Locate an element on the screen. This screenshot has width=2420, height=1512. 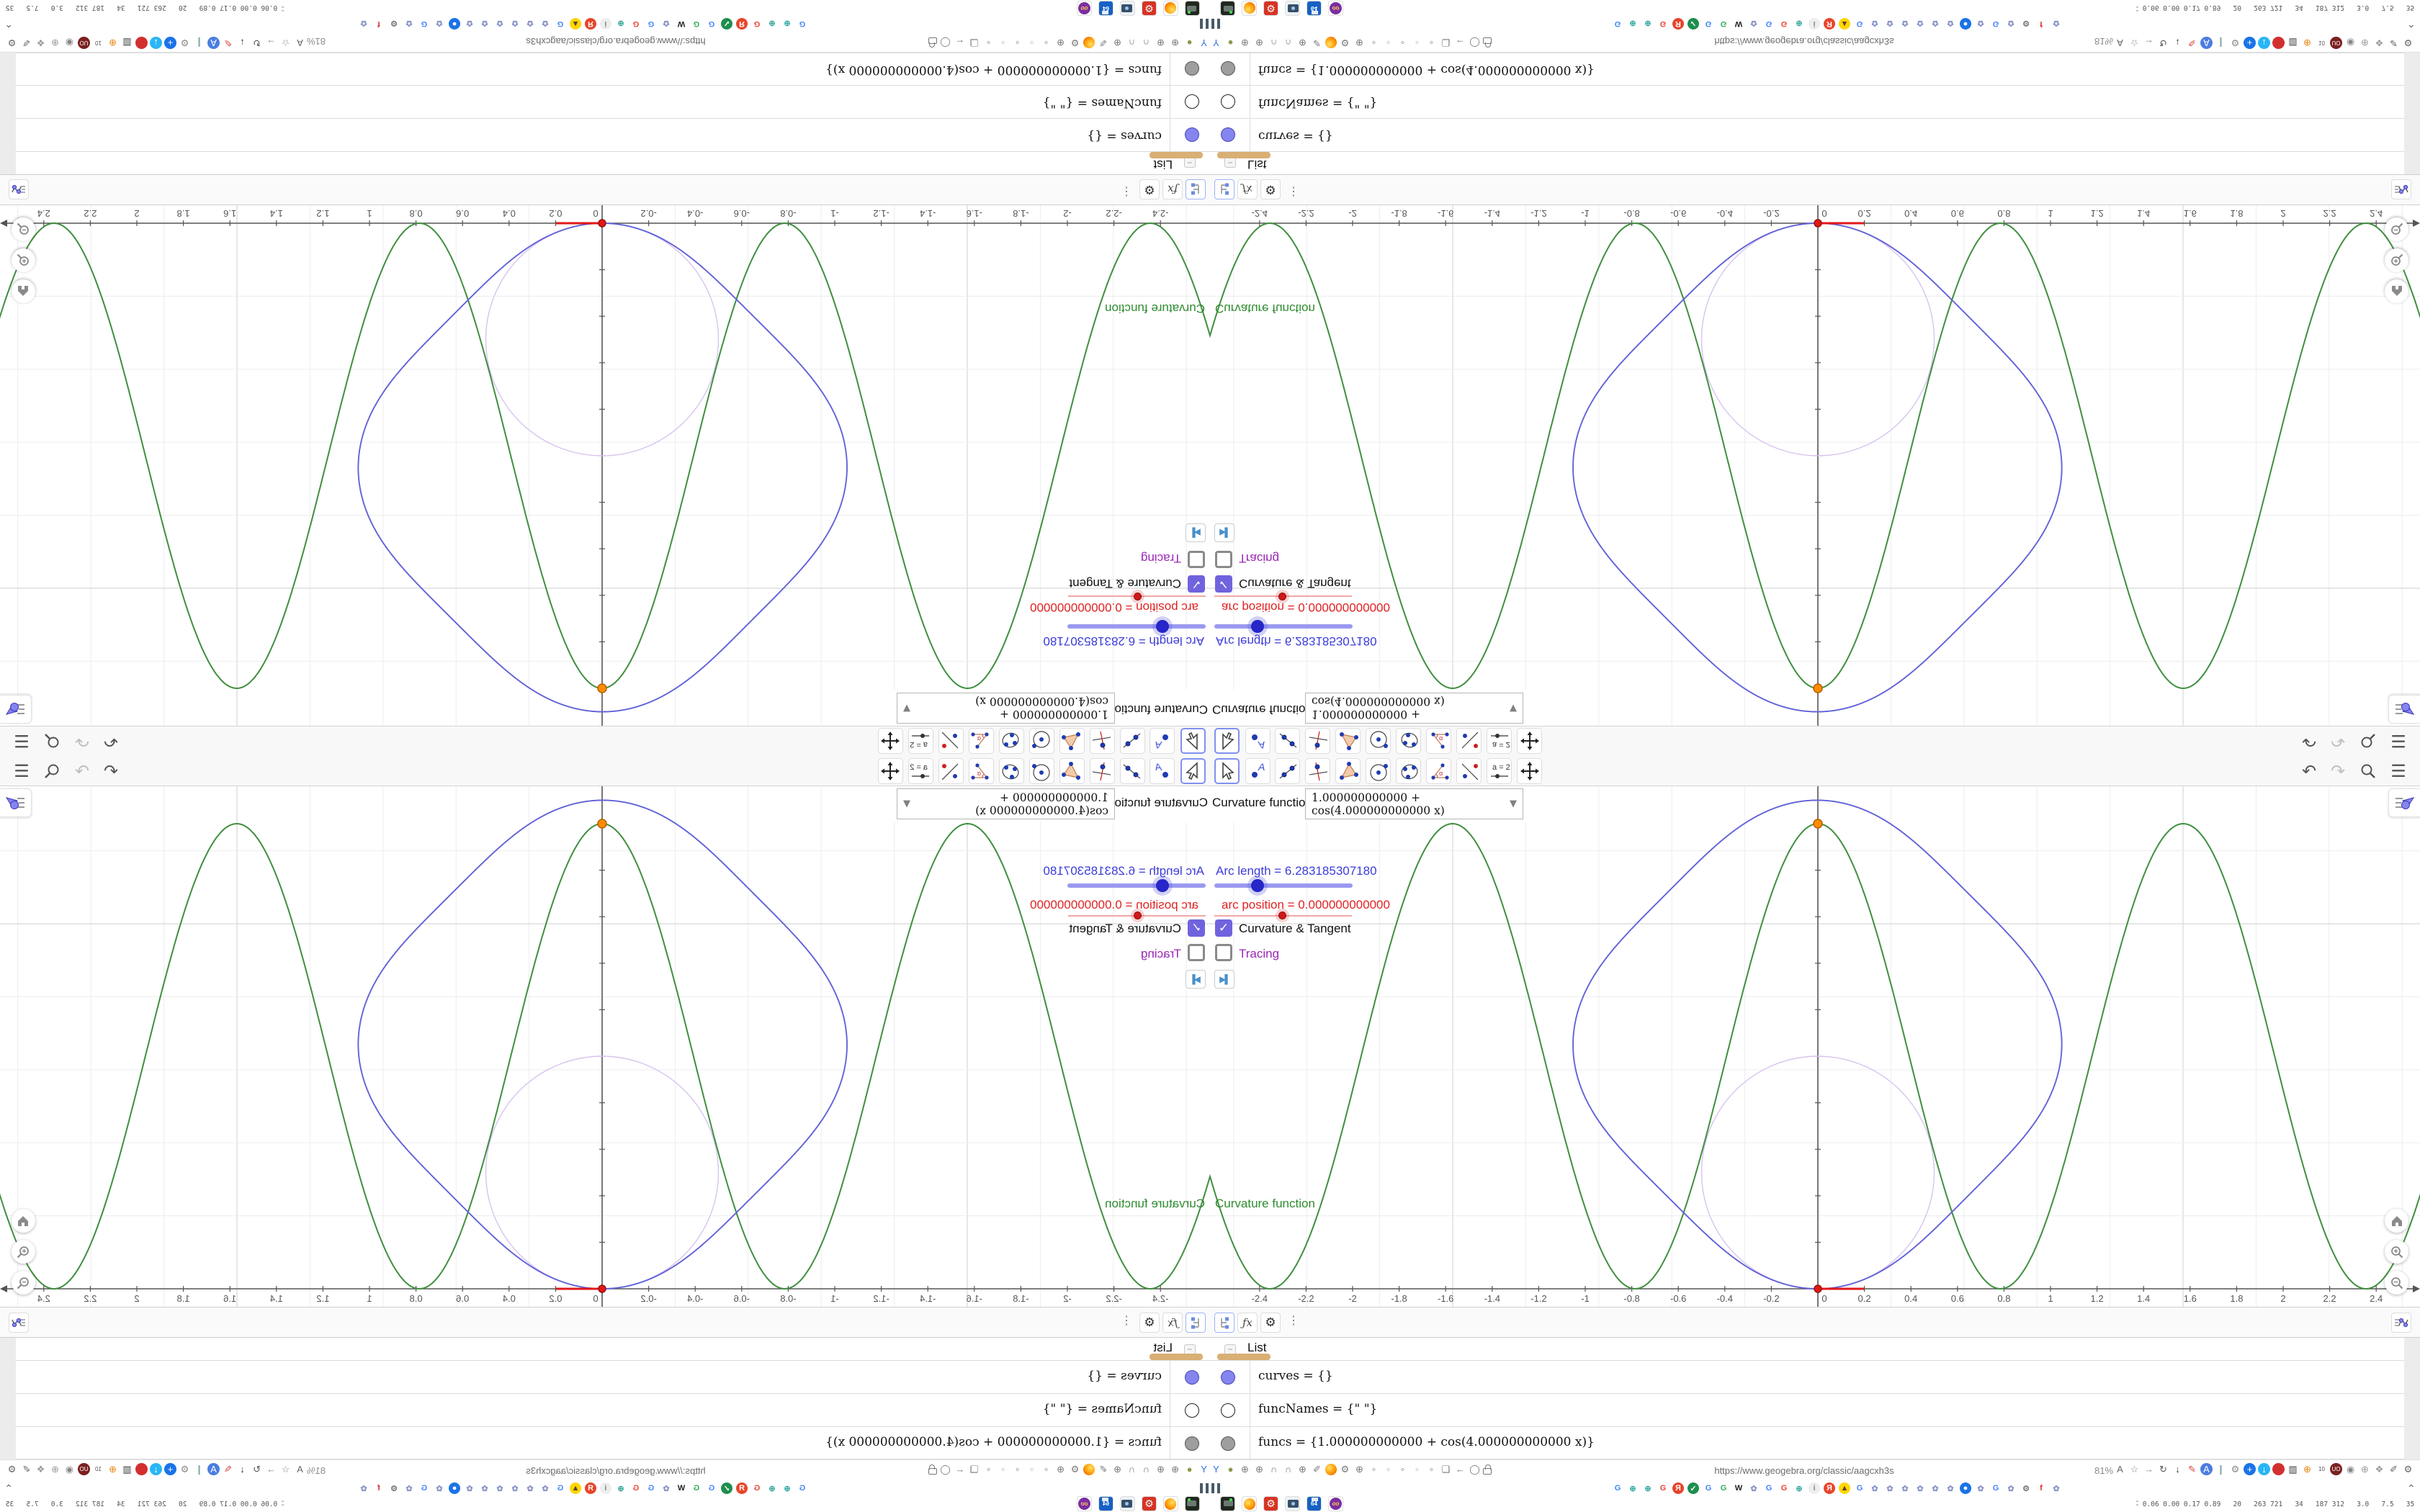
undo-button: ↶ is located at coordinates (111, 771).